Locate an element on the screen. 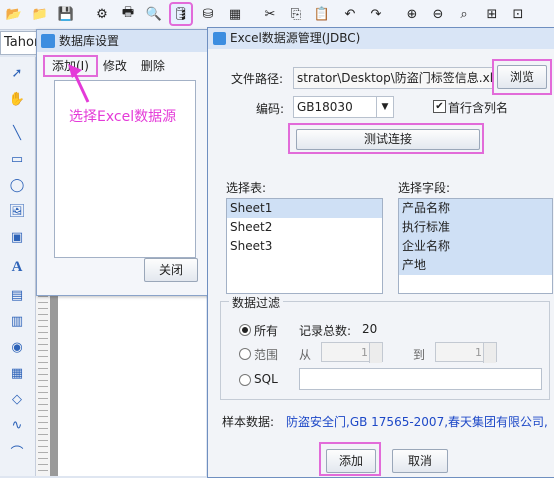 The height and width of the screenshot is (478, 554). encoding-select: GB18030 ▼ is located at coordinates (343, 107).